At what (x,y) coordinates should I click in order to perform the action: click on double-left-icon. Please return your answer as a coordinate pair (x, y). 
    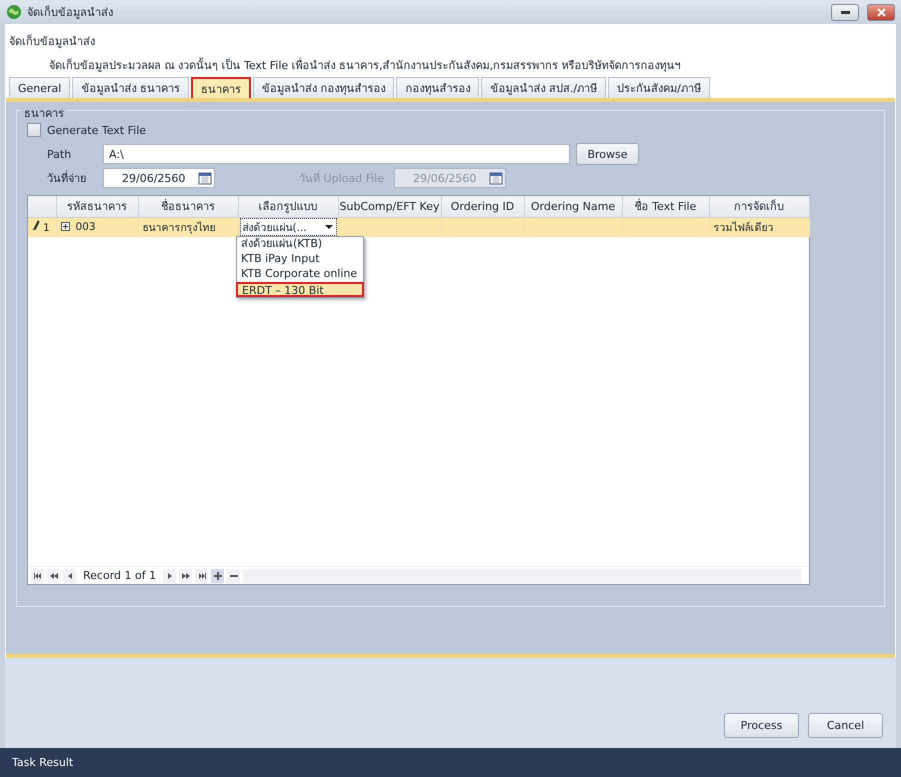
    Looking at the image, I should click on (54, 576).